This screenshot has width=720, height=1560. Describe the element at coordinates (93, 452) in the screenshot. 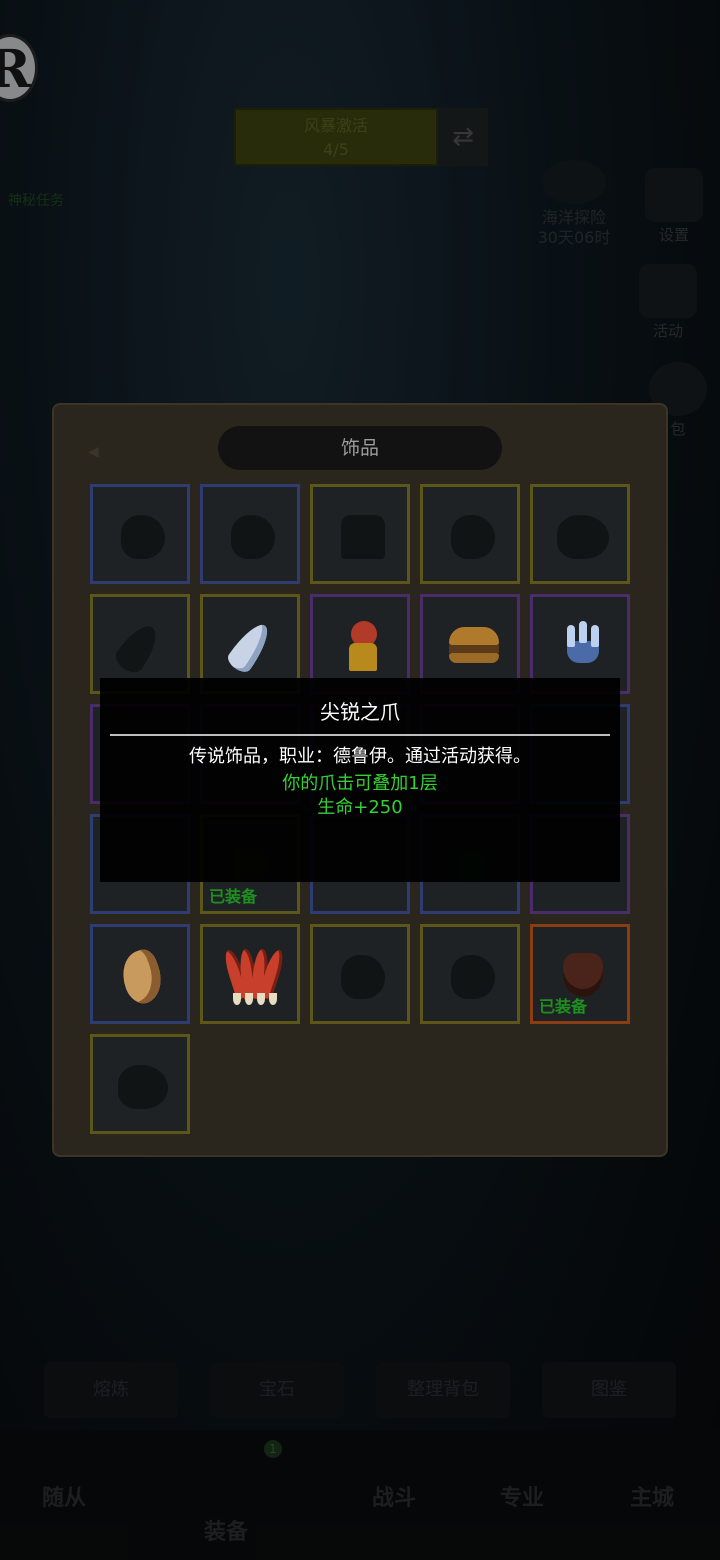

I see `panel-back-arrow-icon: ◀` at that location.